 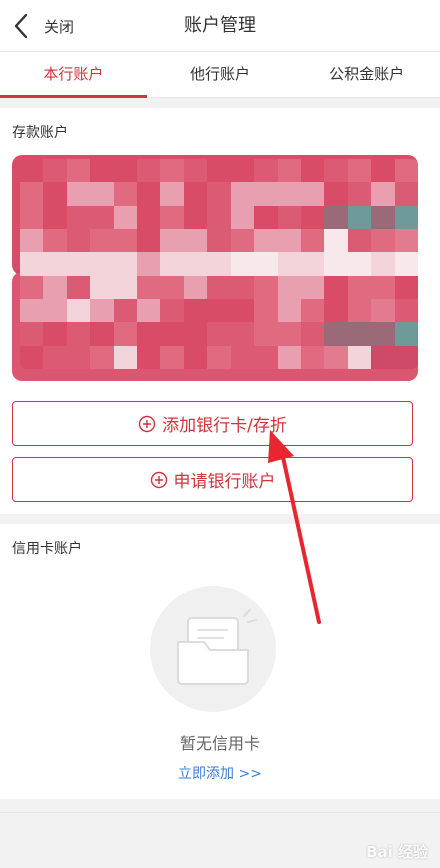 I want to click on divider, so click(x=220, y=812).